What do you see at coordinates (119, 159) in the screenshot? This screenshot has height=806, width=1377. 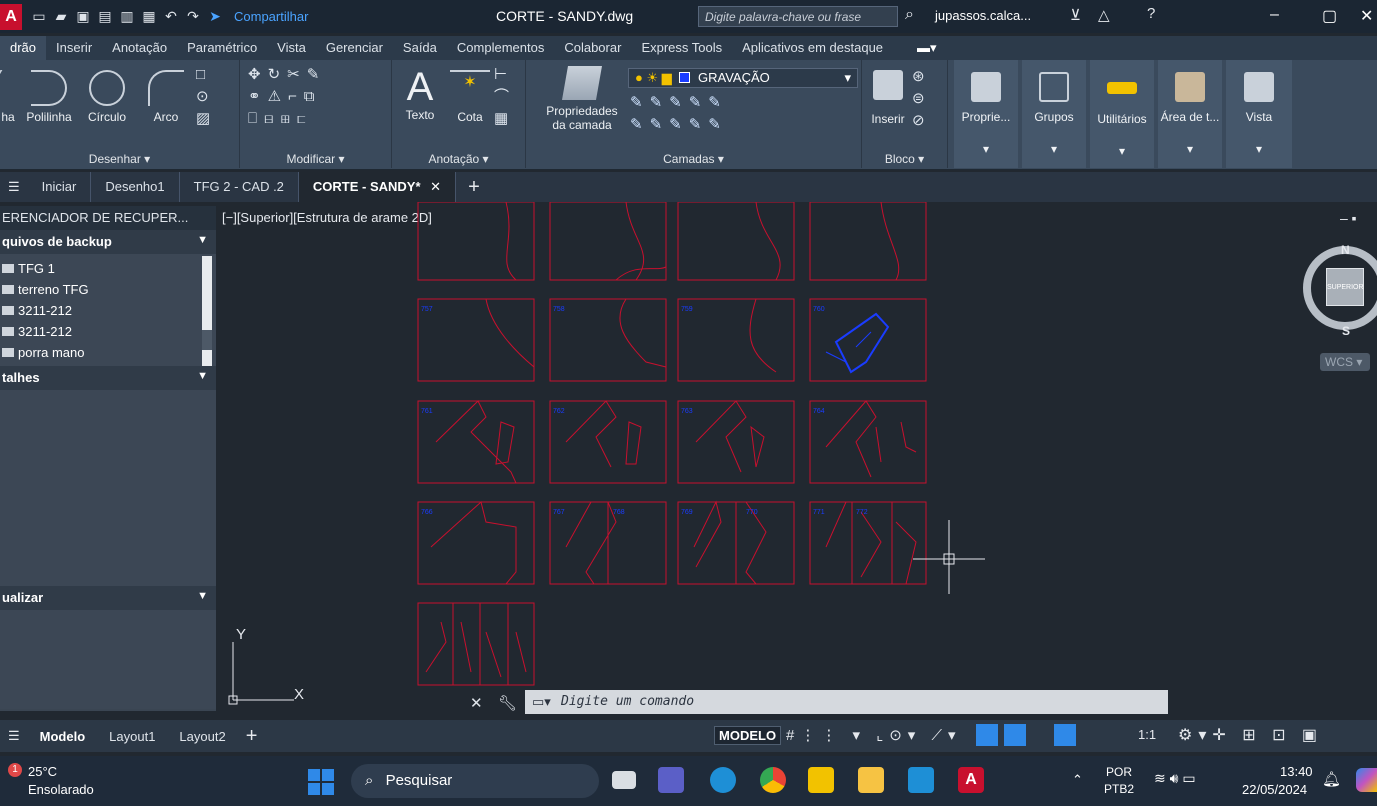 I see `panel-label-desenhar: Desenhar ▾` at bounding box center [119, 159].